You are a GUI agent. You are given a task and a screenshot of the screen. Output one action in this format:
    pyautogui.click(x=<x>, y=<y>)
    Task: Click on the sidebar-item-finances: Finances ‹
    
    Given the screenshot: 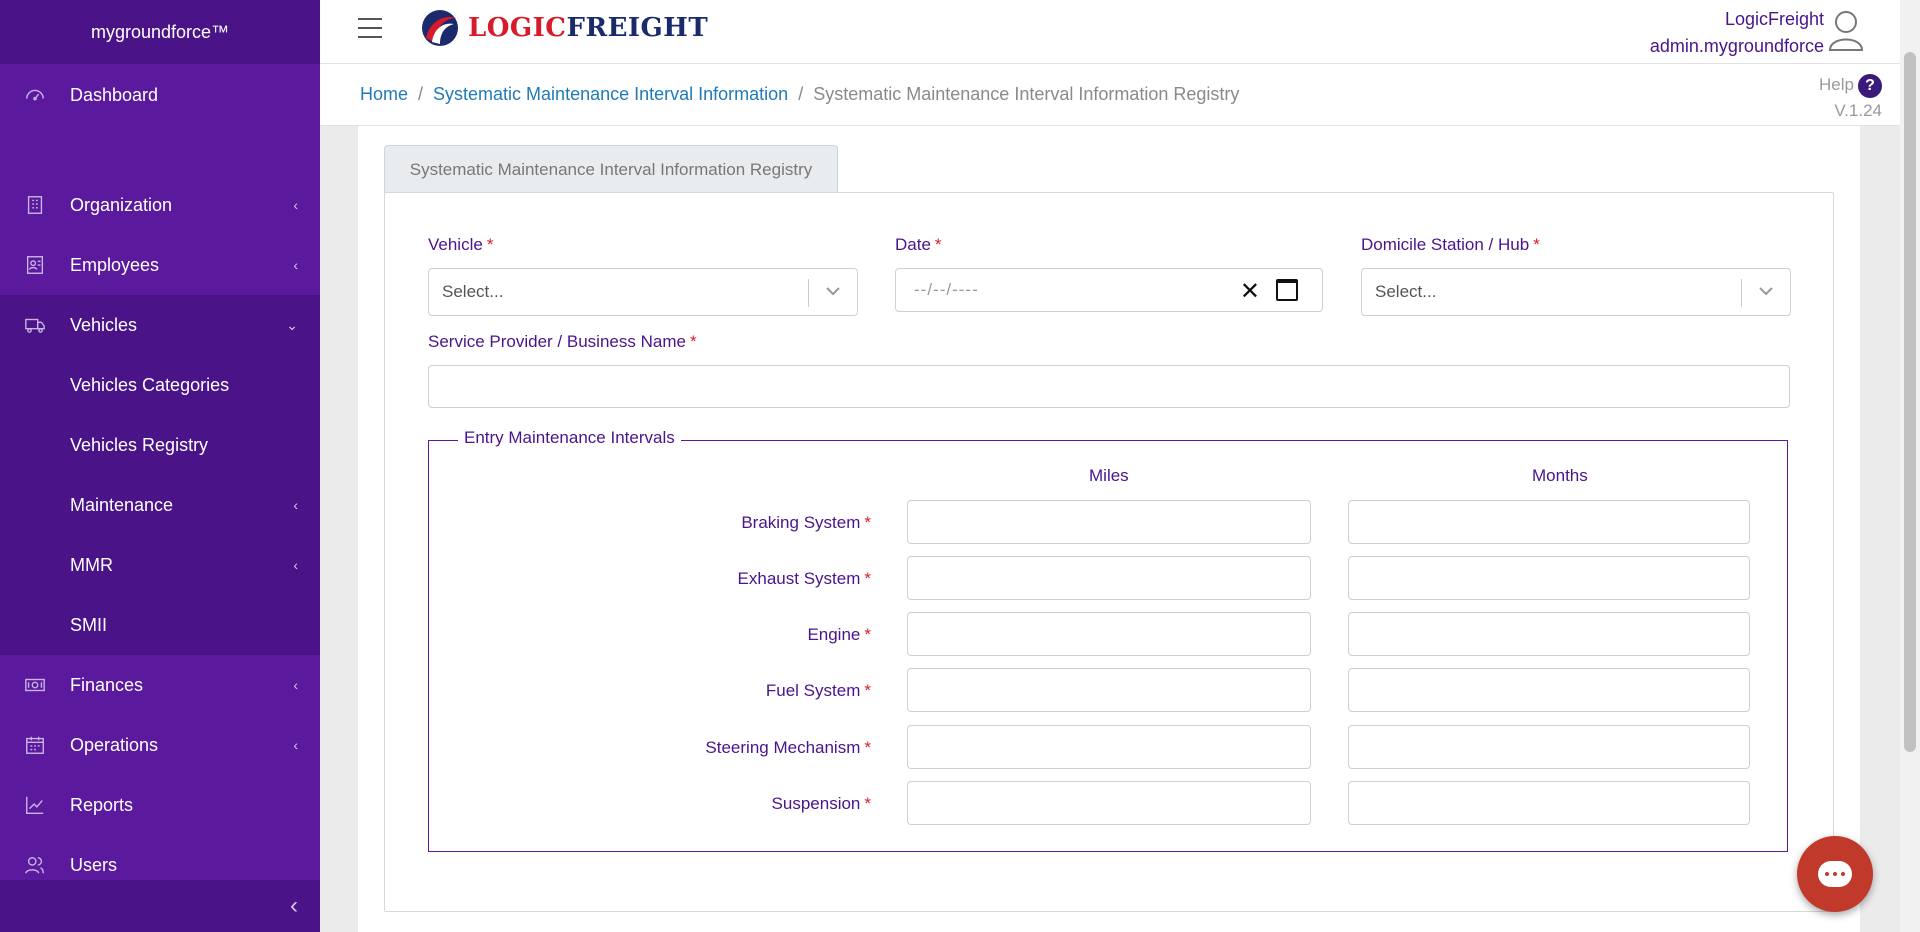 What is the action you would take?
    pyautogui.click(x=160, y=685)
    